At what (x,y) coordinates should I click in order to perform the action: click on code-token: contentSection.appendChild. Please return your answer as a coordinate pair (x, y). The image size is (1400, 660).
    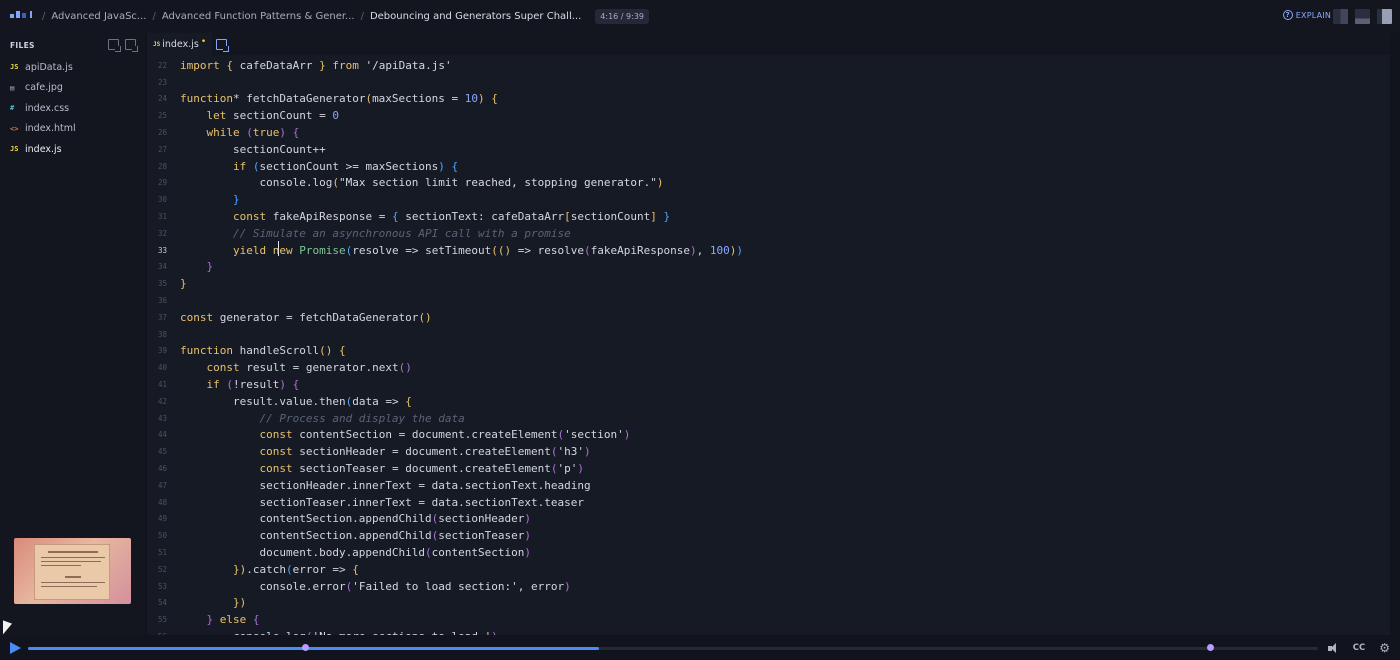
    Looking at the image, I should click on (306, 536).